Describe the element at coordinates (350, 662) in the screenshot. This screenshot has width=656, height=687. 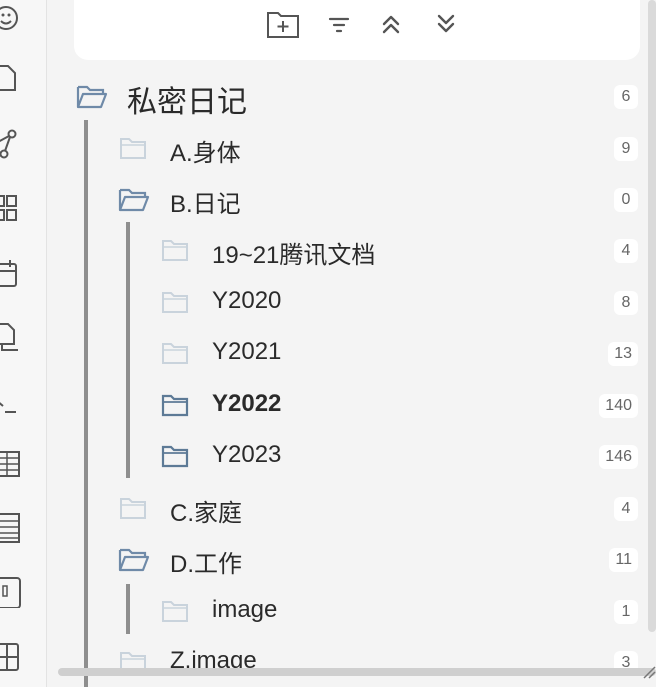
I see `tree-item-folder: Z.image 3` at that location.